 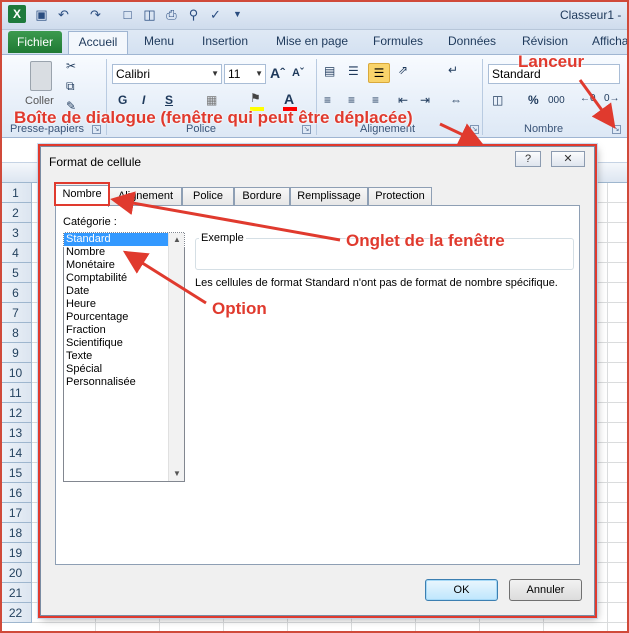 What do you see at coordinates (425, 240) in the screenshot?
I see `annotation-window-tab: Onglet de la fenêtre` at bounding box center [425, 240].